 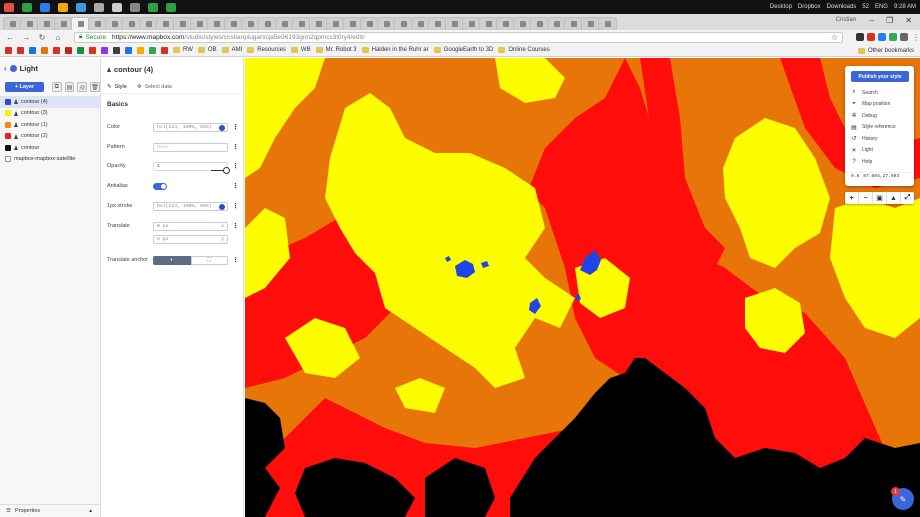 I want to click on downloads-toolbar: Downloads, so click(x=842, y=7).